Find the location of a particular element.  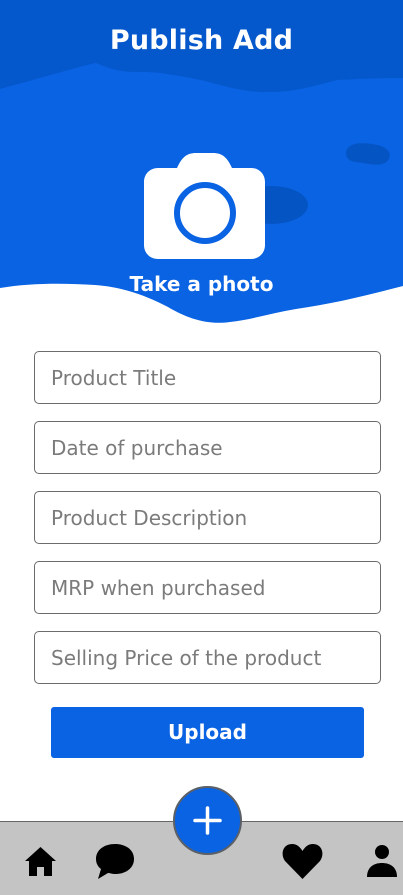

plus-icon is located at coordinates (207, 820).